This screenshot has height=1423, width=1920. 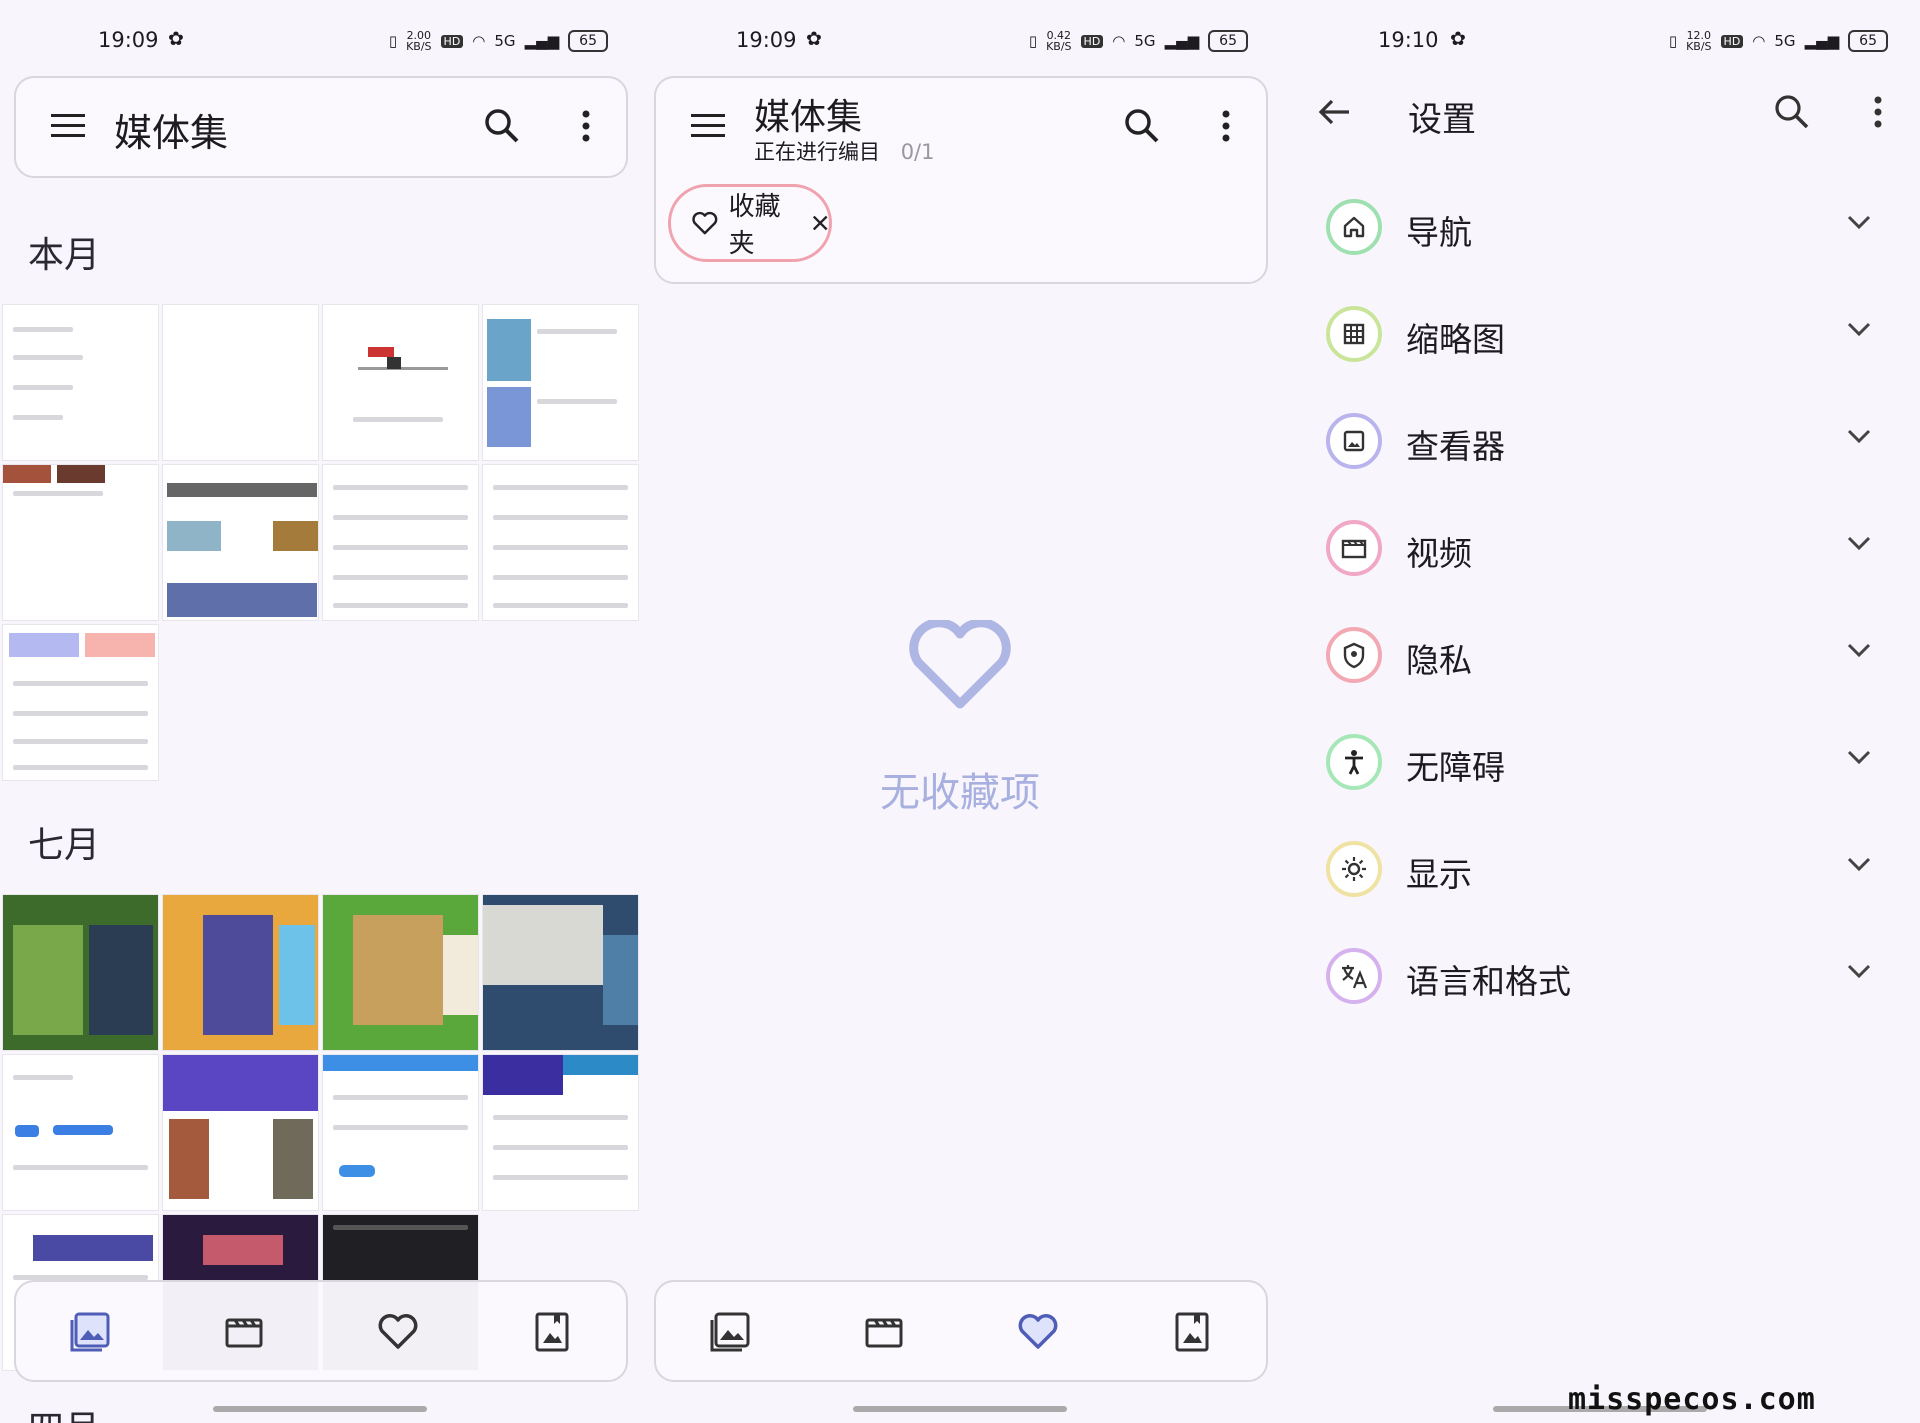 I want to click on cataloging-progress: 0/1, so click(x=917, y=152).